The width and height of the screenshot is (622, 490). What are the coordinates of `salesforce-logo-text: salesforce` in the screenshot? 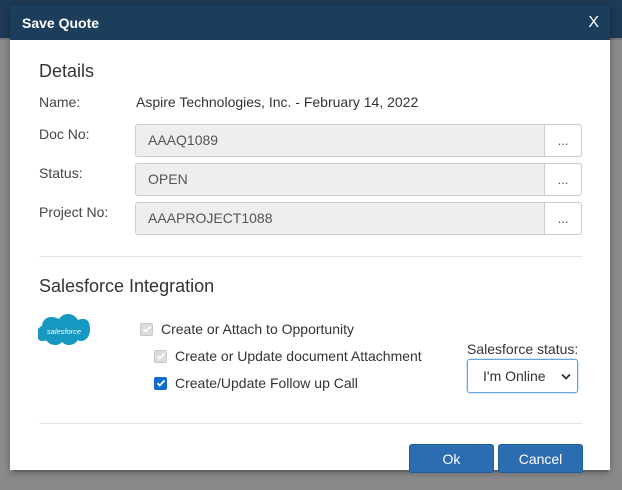 It's located at (64, 331).